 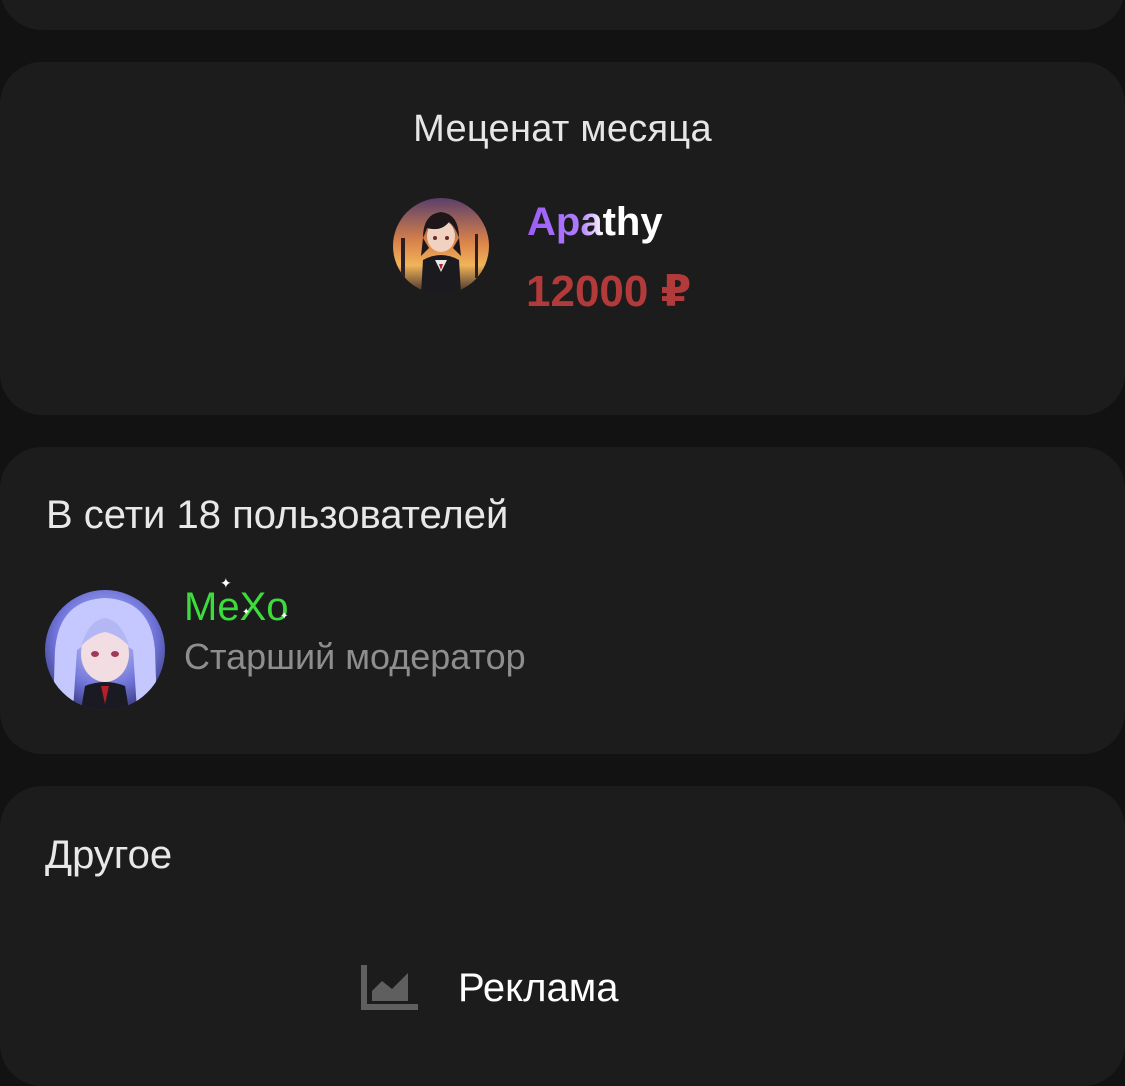 What do you see at coordinates (562, 15) in the screenshot?
I see `top-card` at bounding box center [562, 15].